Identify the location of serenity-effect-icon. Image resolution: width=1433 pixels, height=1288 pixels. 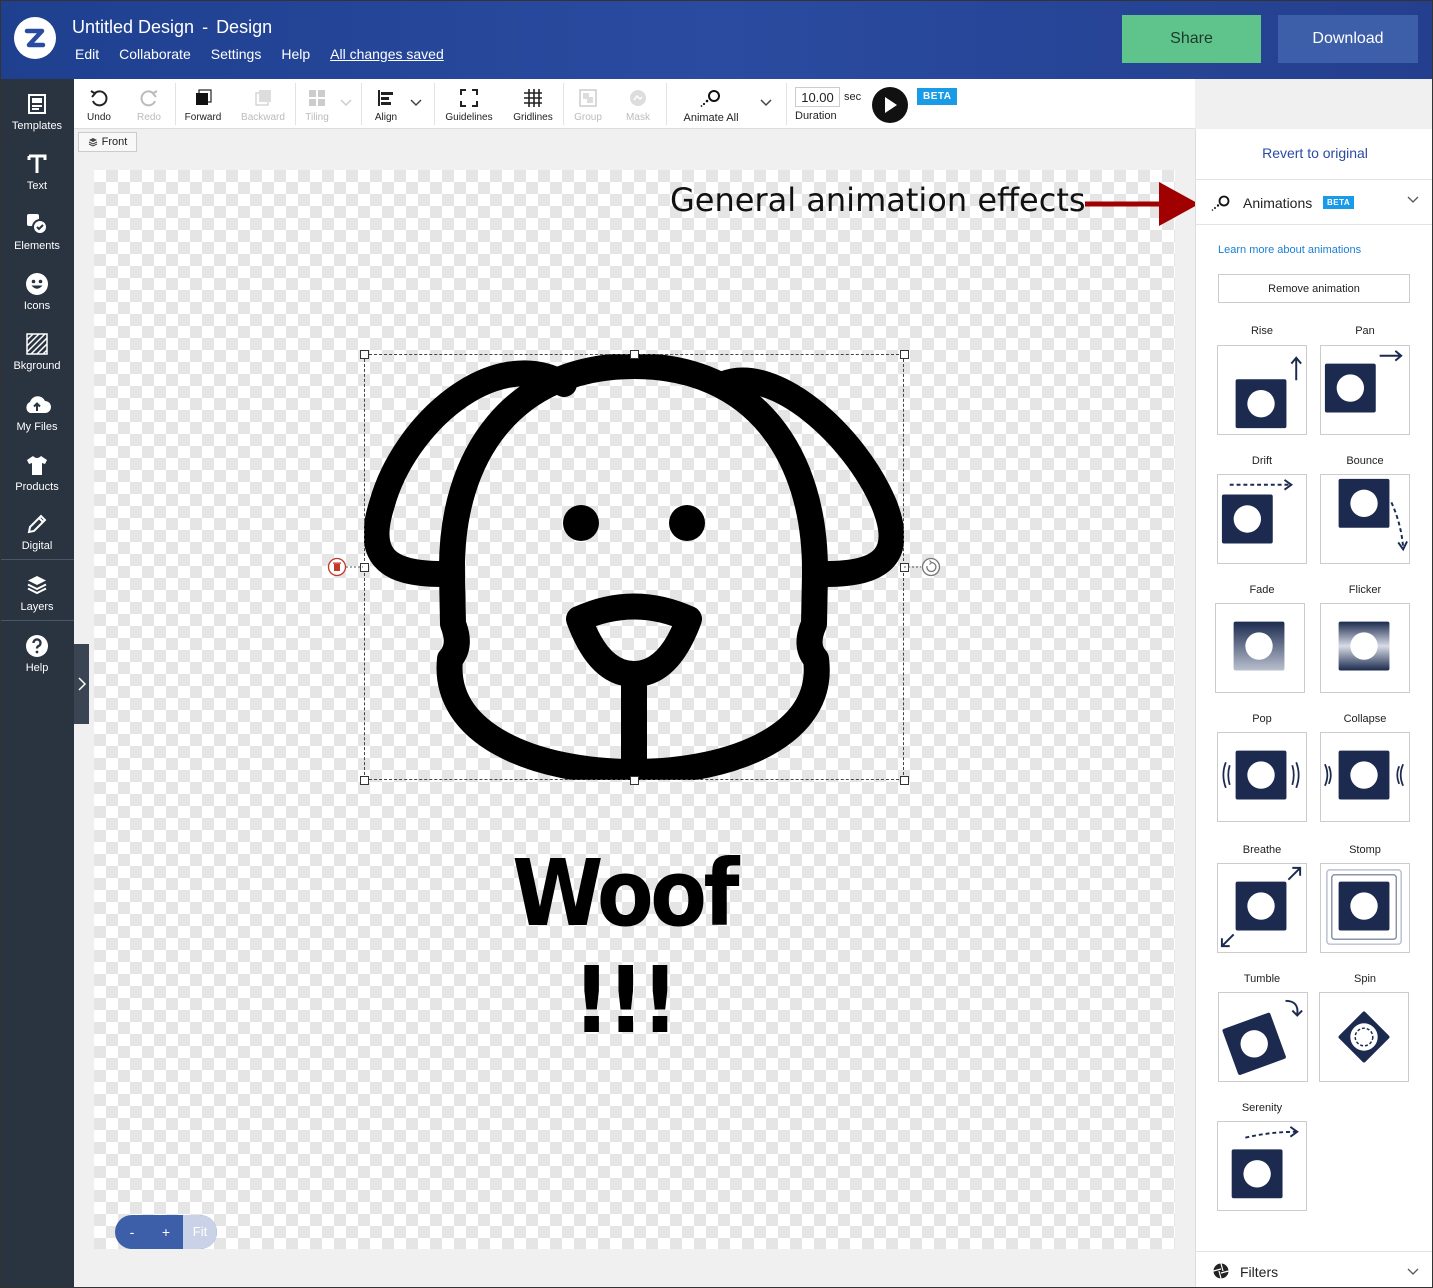
(1265, 1162).